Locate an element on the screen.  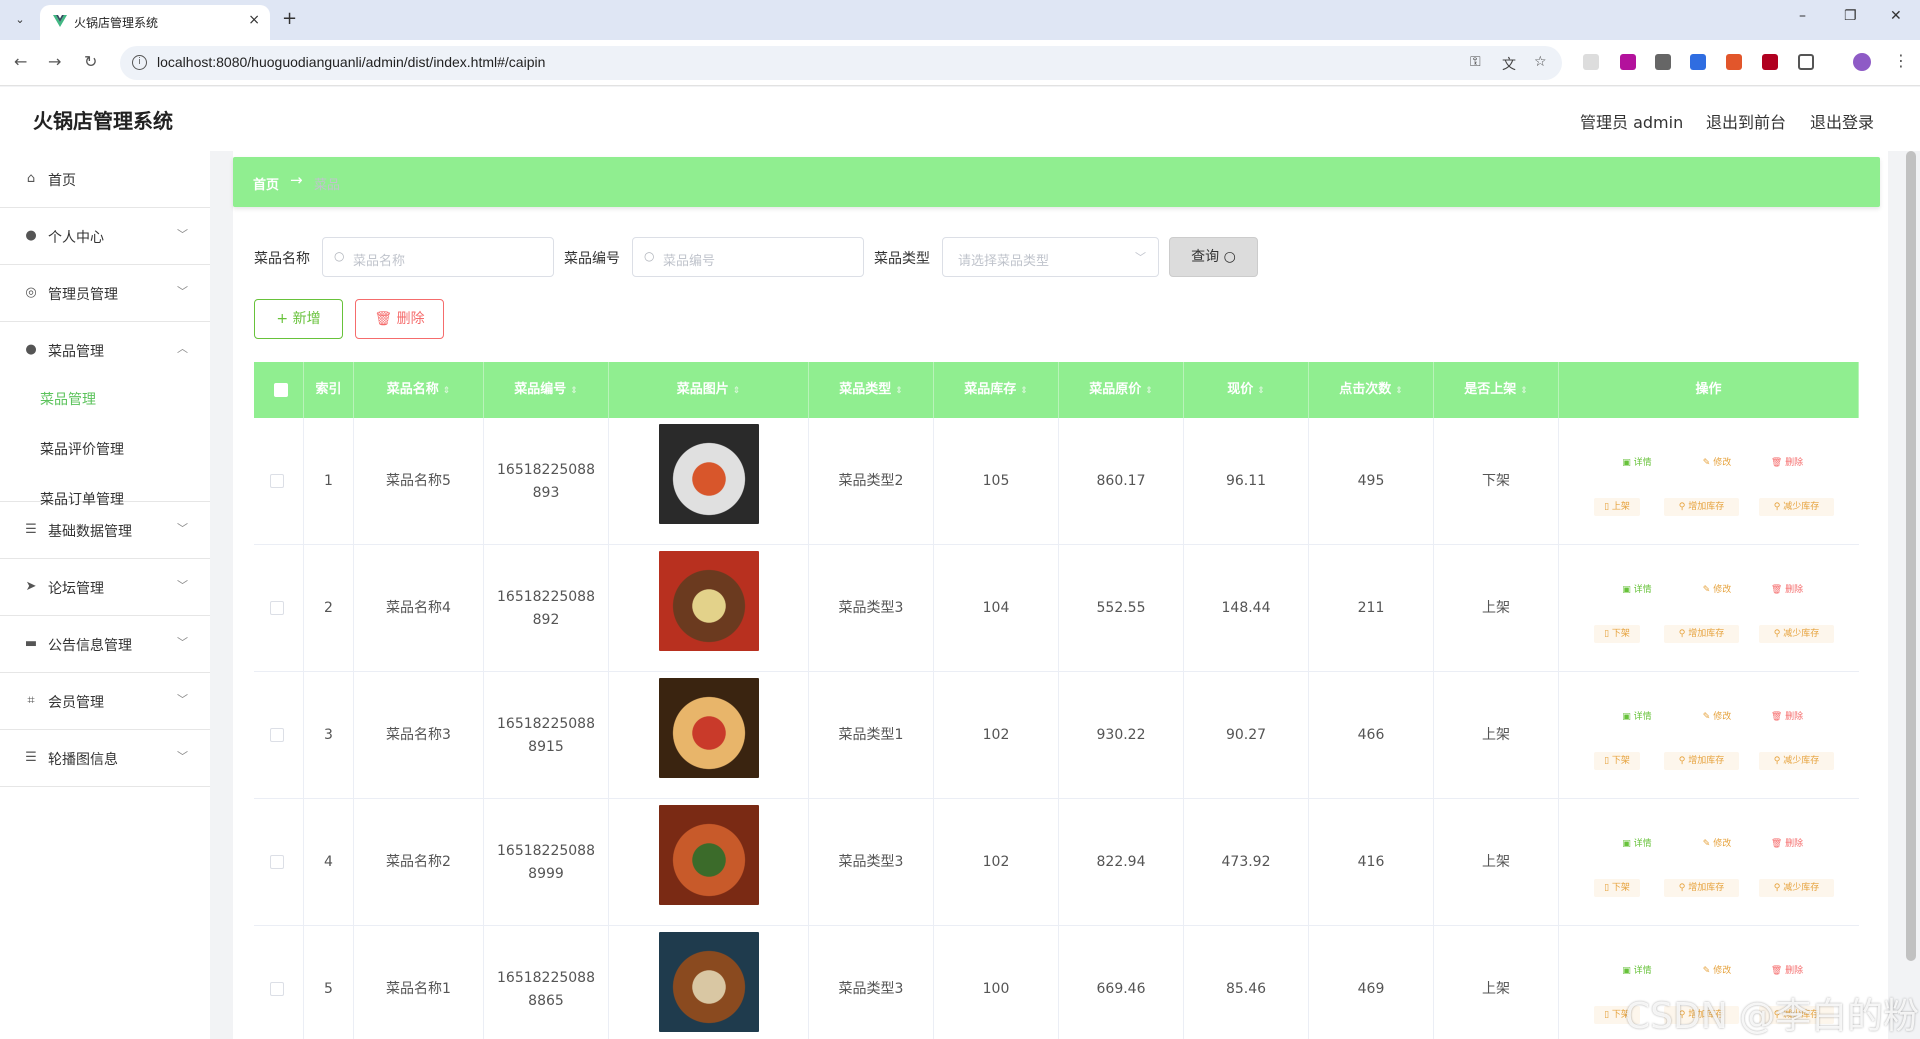
header-image: 菜品图片 ⇕ is located at coordinates (709, 390).